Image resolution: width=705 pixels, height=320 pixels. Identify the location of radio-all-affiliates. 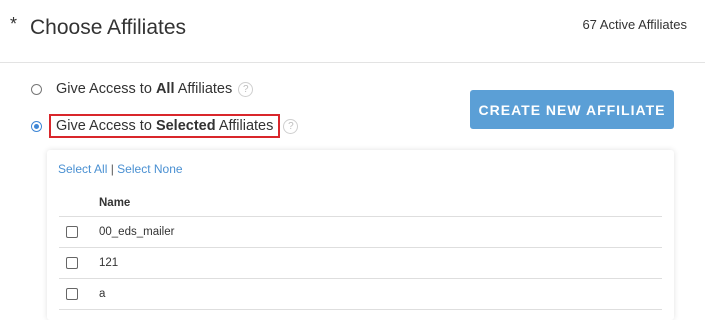
(36, 89).